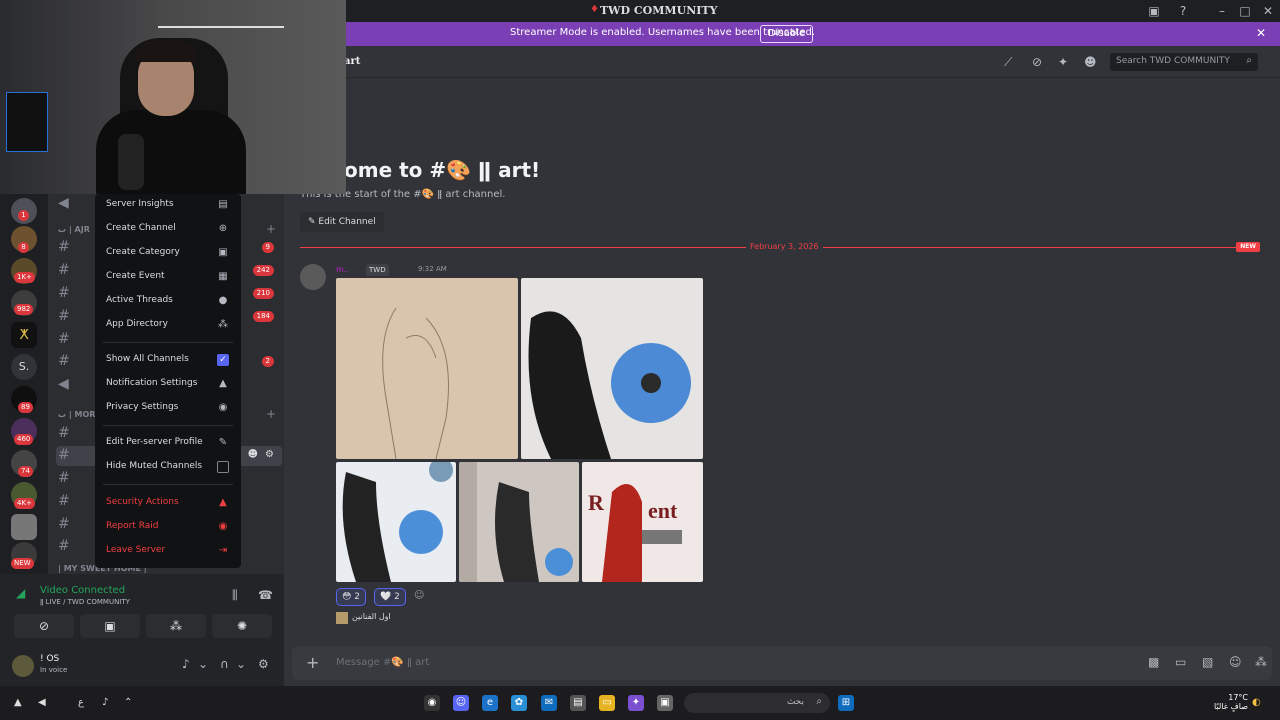 Image resolution: width=1280 pixels, height=720 pixels. Describe the element at coordinates (24, 367) in the screenshot. I see `server-letter-icon: S.` at that location.